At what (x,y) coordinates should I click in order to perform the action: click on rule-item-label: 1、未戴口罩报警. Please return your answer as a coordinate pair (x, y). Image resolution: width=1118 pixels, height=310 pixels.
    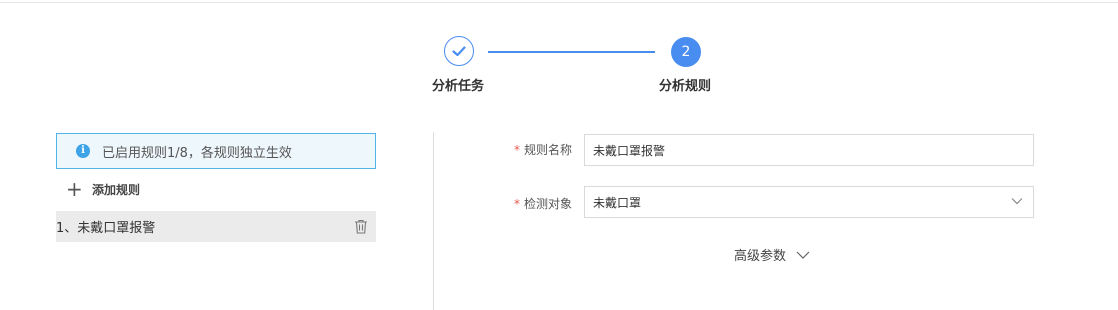
    Looking at the image, I should click on (106, 228).